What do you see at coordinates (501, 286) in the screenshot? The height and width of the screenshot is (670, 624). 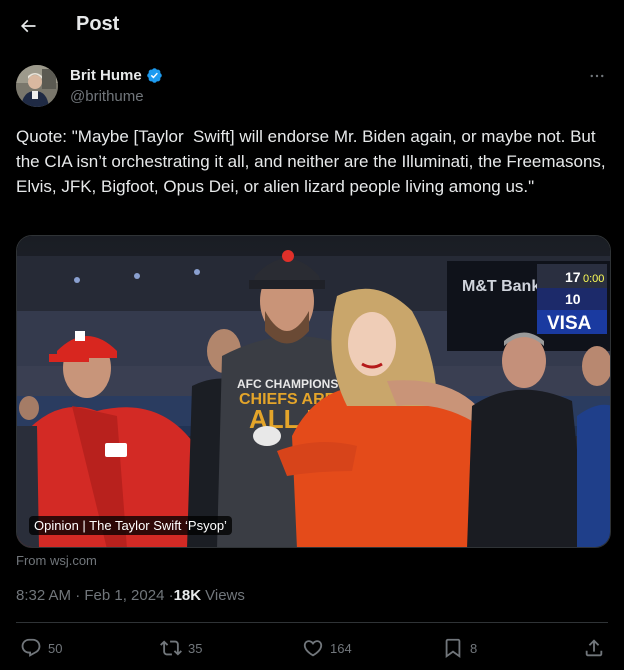 I see `sponsor-text: M&T Bank` at bounding box center [501, 286].